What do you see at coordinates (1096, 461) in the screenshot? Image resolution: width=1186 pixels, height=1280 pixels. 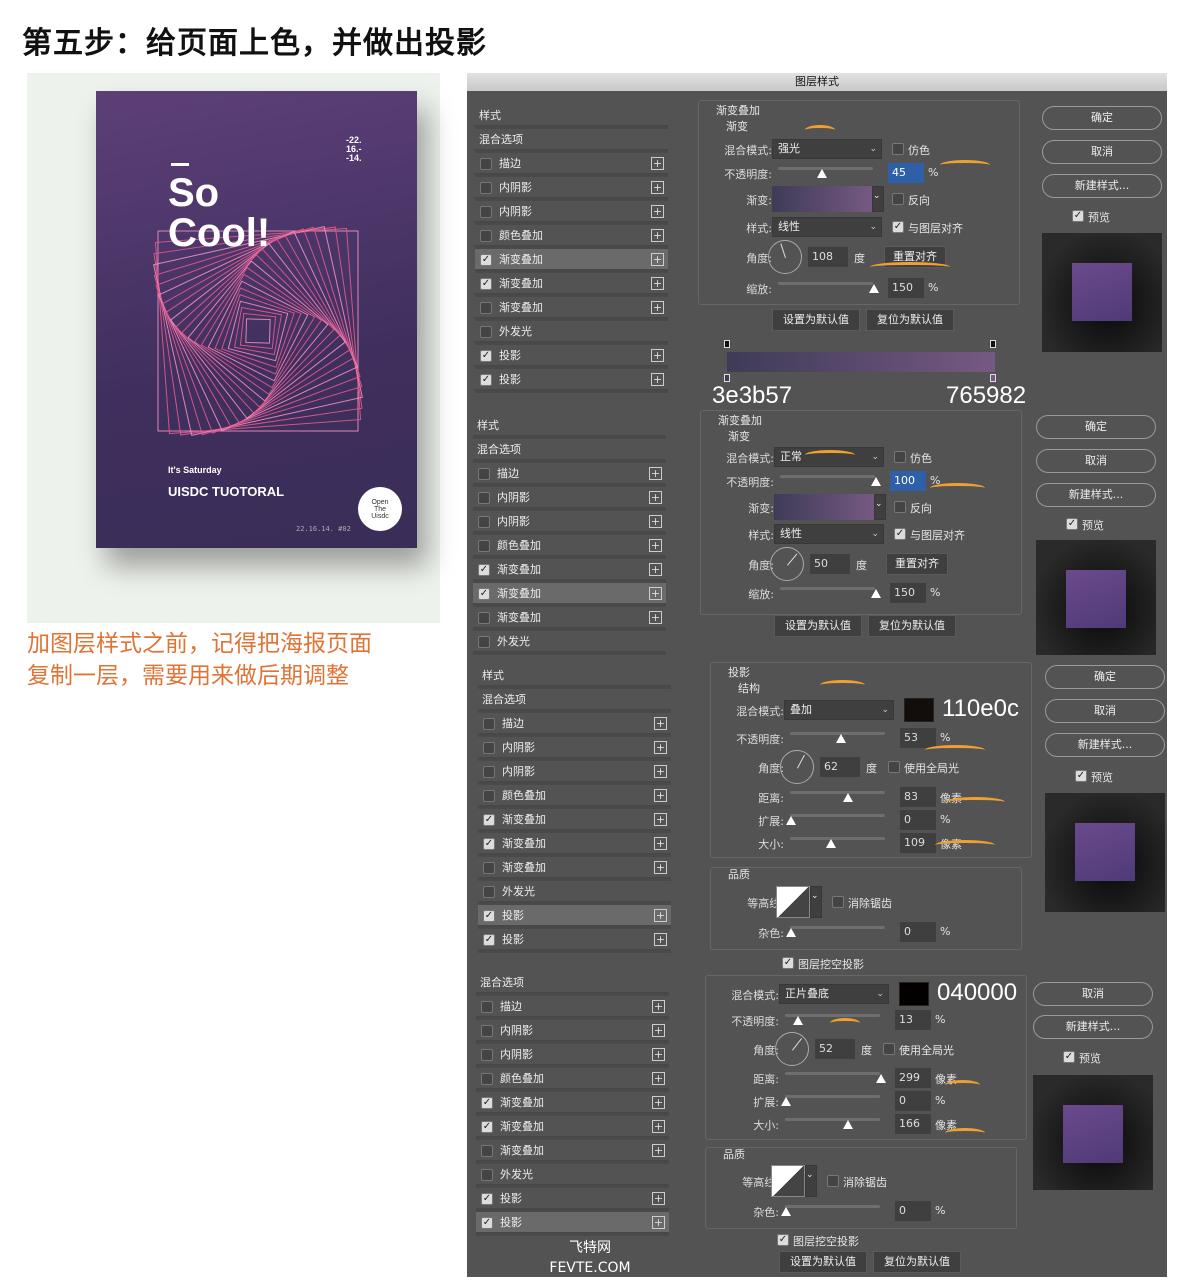 I see `cancel-button: 取消` at bounding box center [1096, 461].